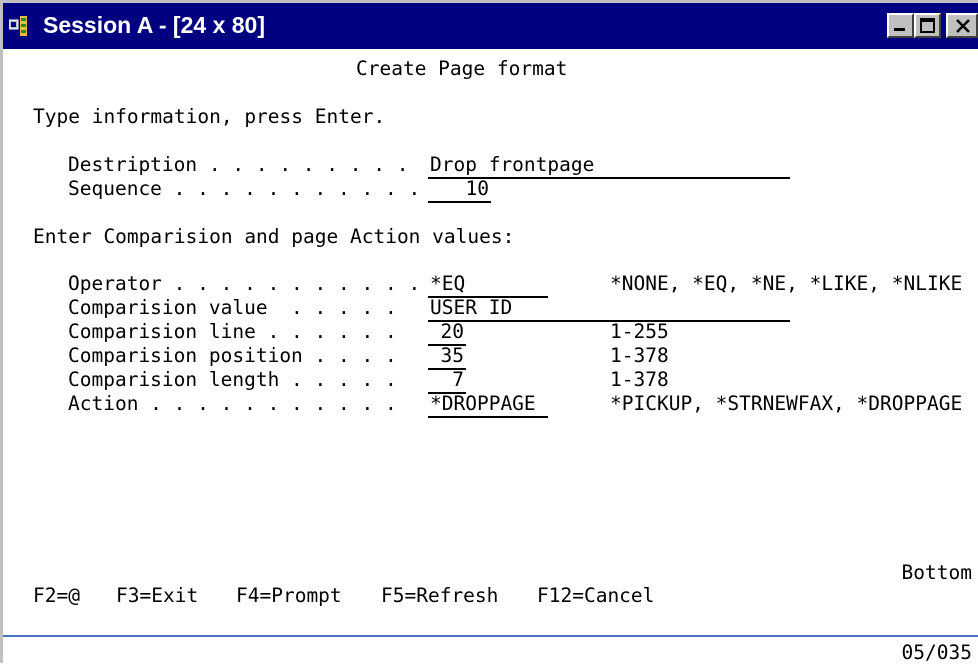 This screenshot has width=978, height=666. I want to click on close-icon, so click(963, 26).